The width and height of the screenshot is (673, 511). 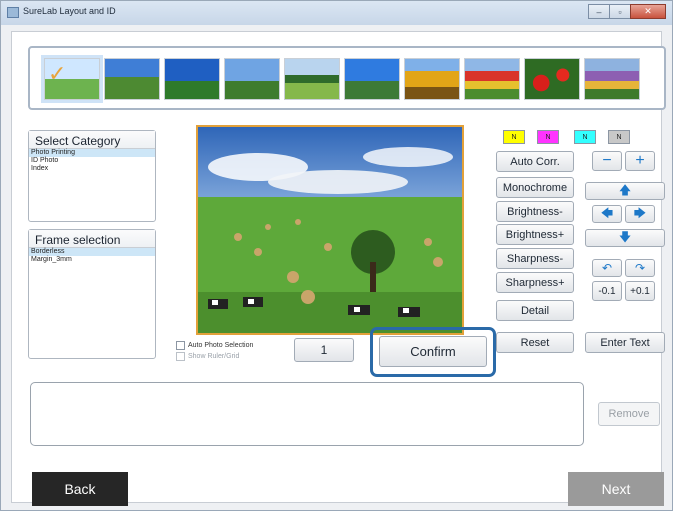 What do you see at coordinates (607, 291) in the screenshot?
I see `rotate-minus-button: -0.1` at bounding box center [607, 291].